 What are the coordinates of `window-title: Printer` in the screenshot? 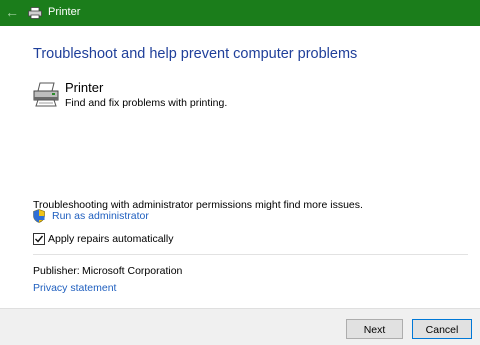 It's located at (64, 12).